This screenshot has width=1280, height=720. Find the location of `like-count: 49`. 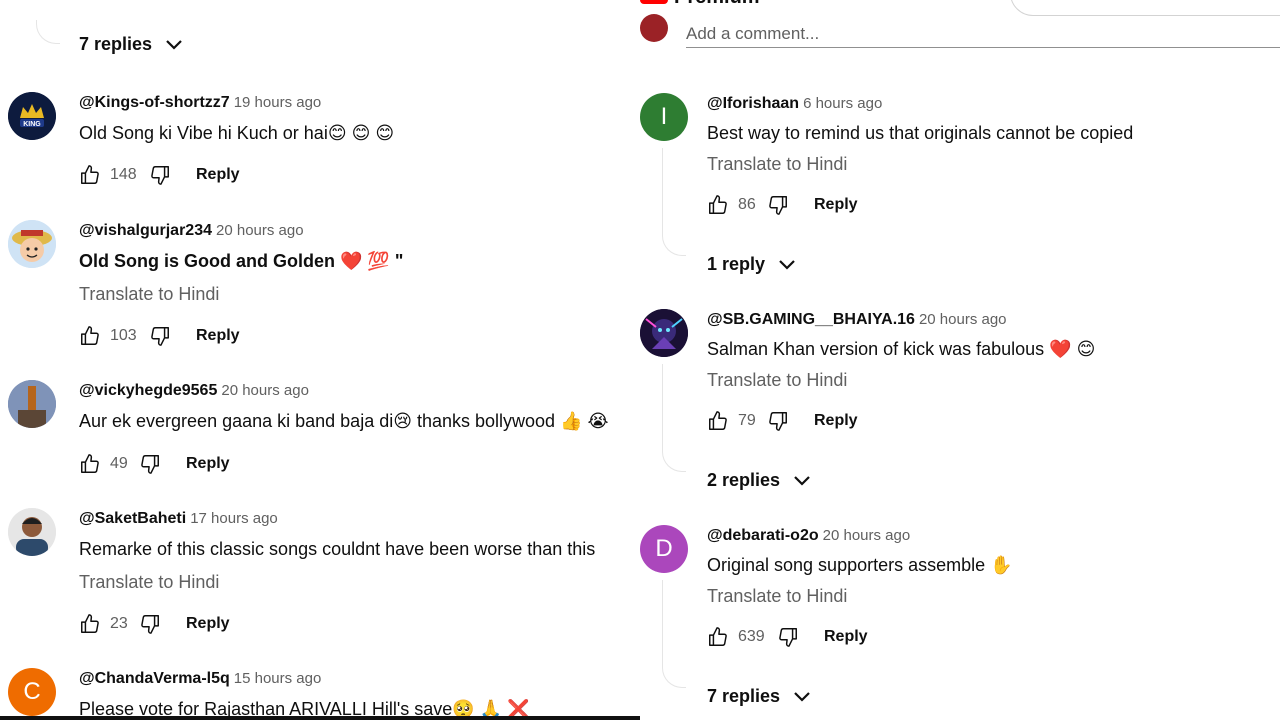

like-count: 49 is located at coordinates (119, 463).